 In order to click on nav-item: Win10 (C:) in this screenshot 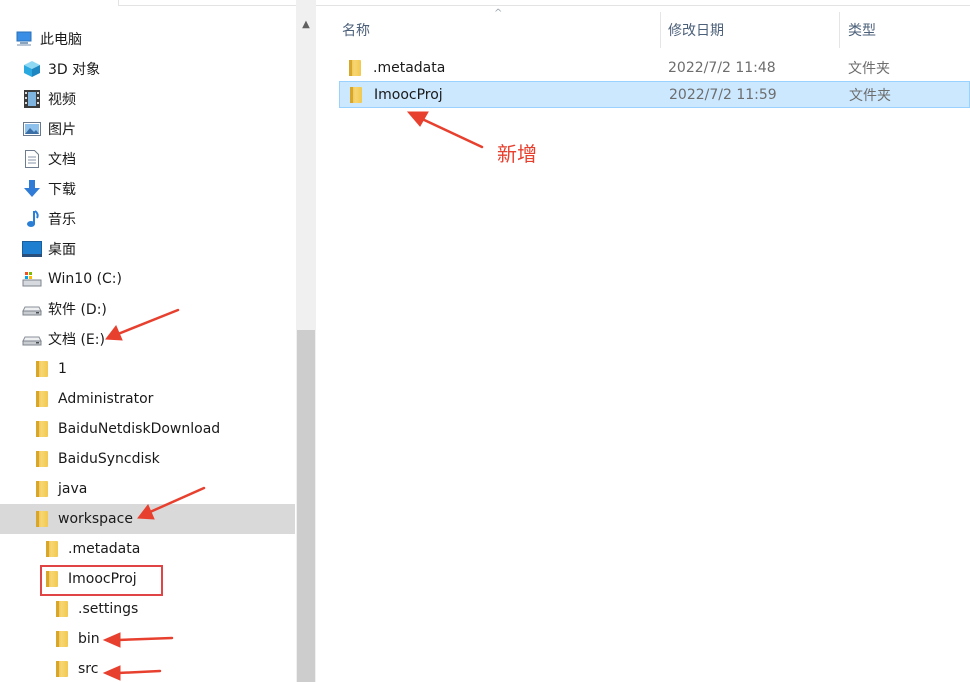, I will do `click(147, 279)`.